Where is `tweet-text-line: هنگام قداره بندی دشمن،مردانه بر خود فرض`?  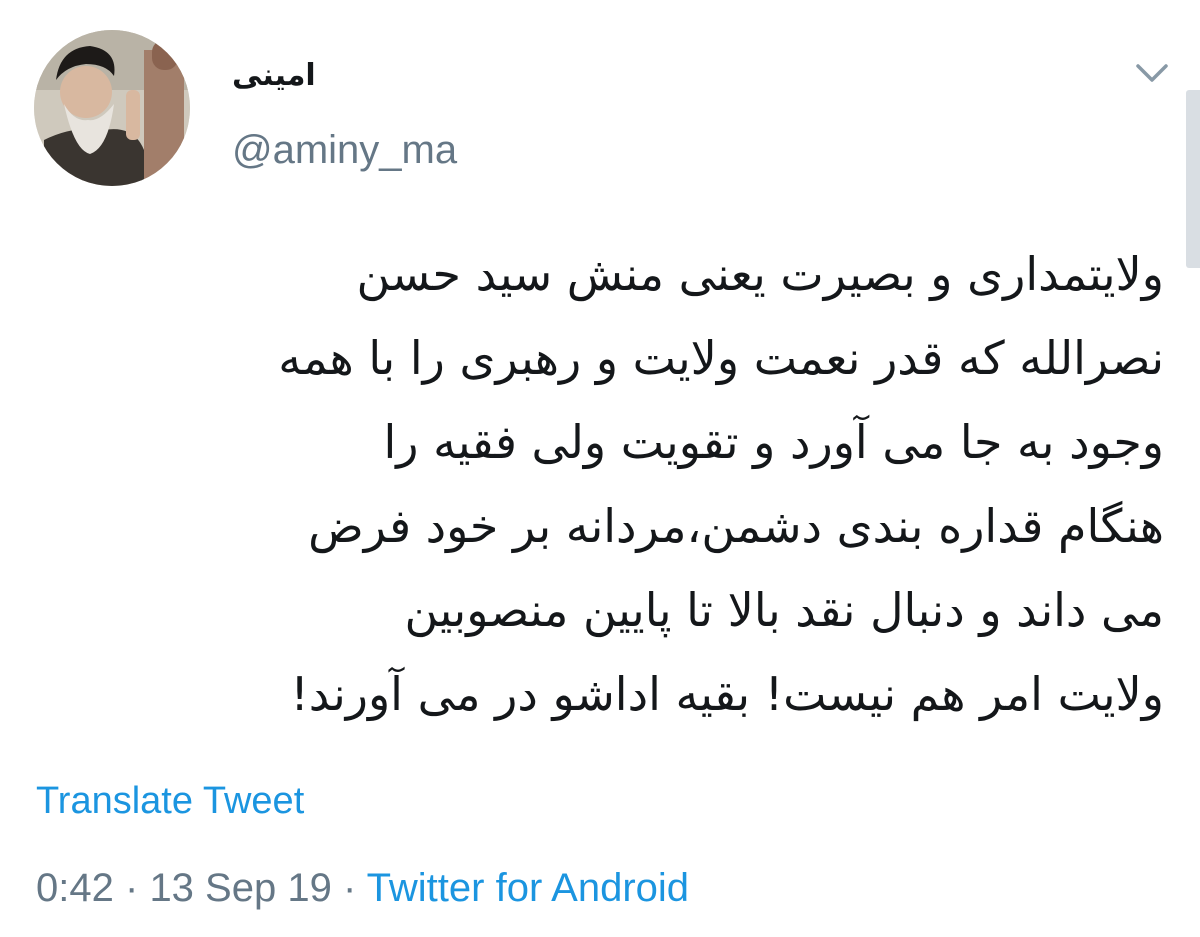 tweet-text-line: هنگام قداره بندی دشمن،مردانه بر خود فرض is located at coordinates (736, 526).